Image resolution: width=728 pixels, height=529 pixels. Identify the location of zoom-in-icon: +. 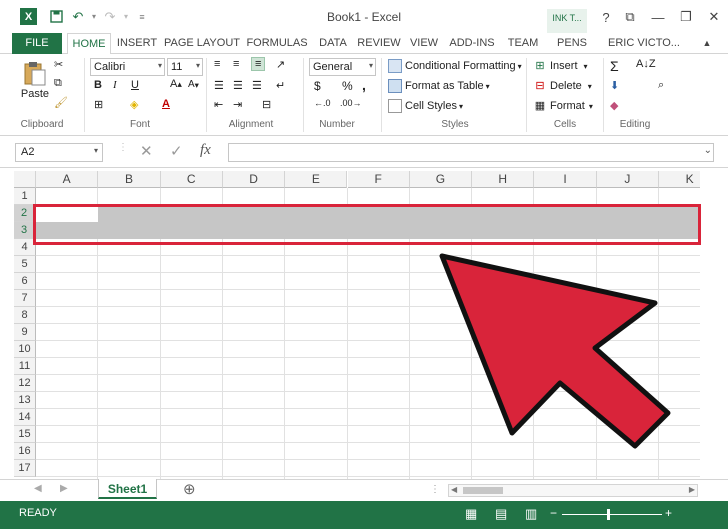
(668, 513).